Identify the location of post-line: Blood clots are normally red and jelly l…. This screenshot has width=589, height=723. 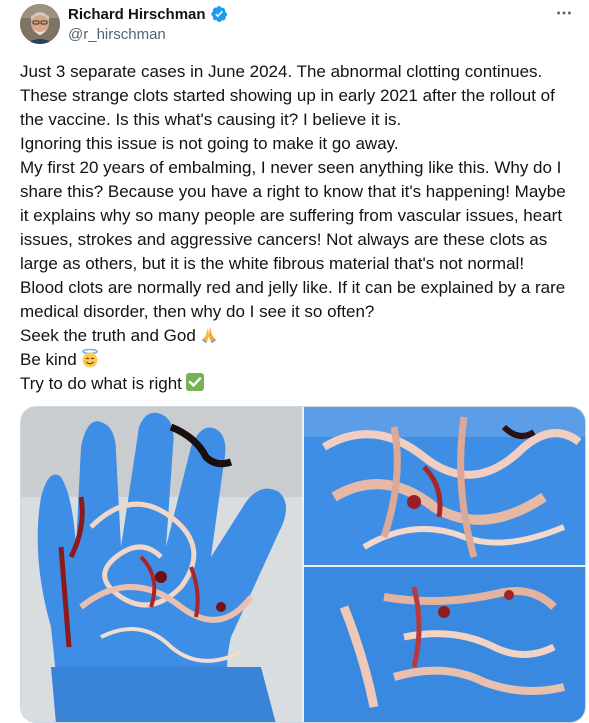
(293, 287).